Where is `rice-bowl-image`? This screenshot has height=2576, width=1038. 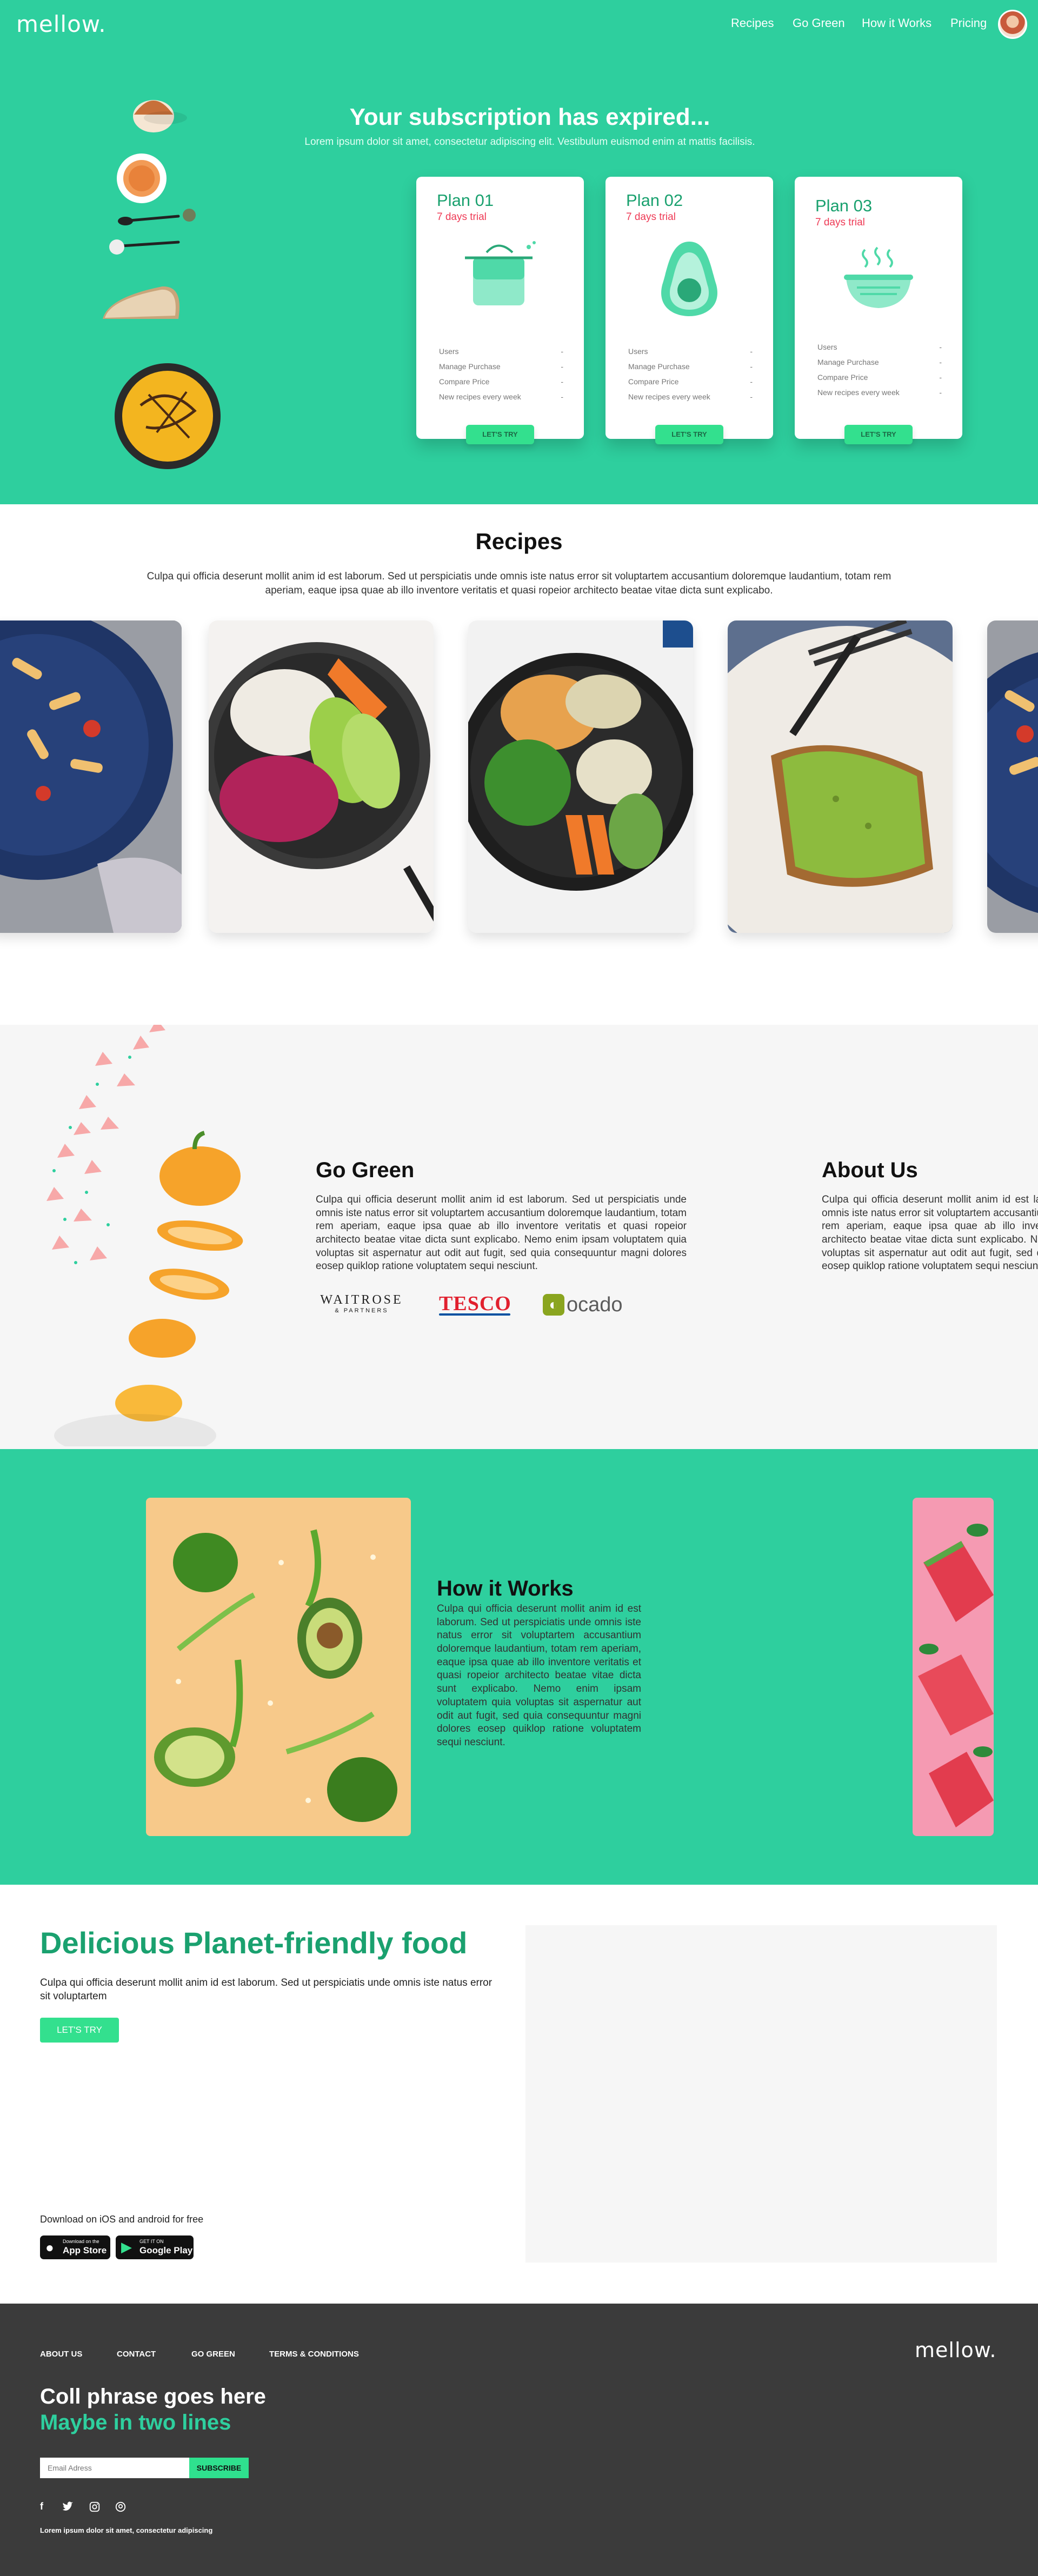
rice-bowl-image is located at coordinates (321, 776).